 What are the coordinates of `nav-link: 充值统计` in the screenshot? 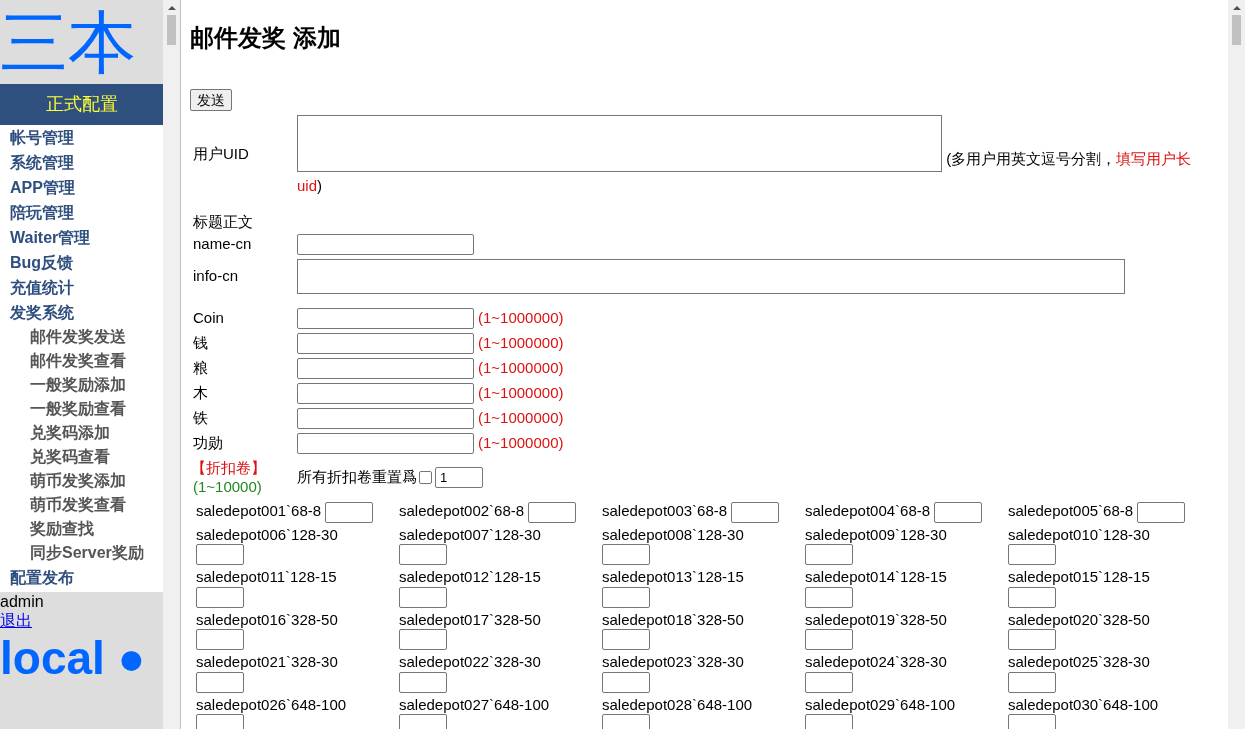 It's located at (86, 287).